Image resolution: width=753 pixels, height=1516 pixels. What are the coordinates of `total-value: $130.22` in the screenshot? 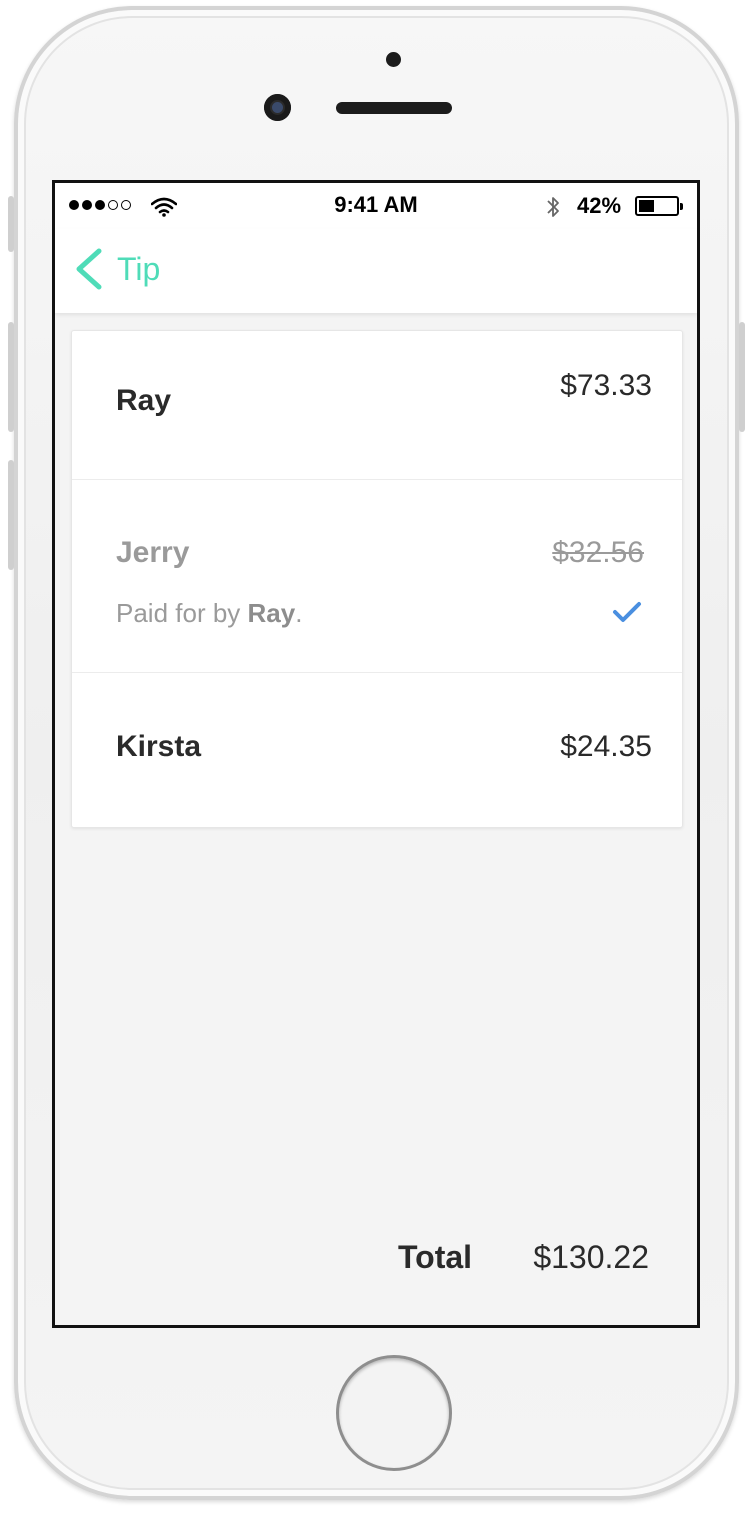 It's located at (591, 1257).